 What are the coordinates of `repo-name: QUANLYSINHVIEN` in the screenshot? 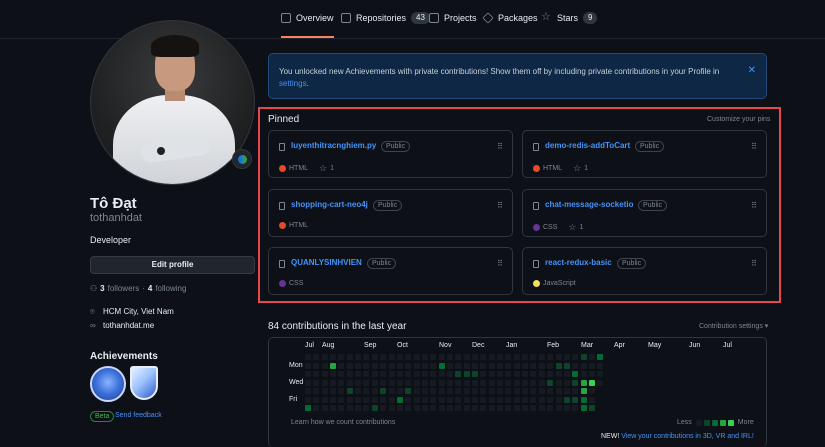 It's located at (326, 262).